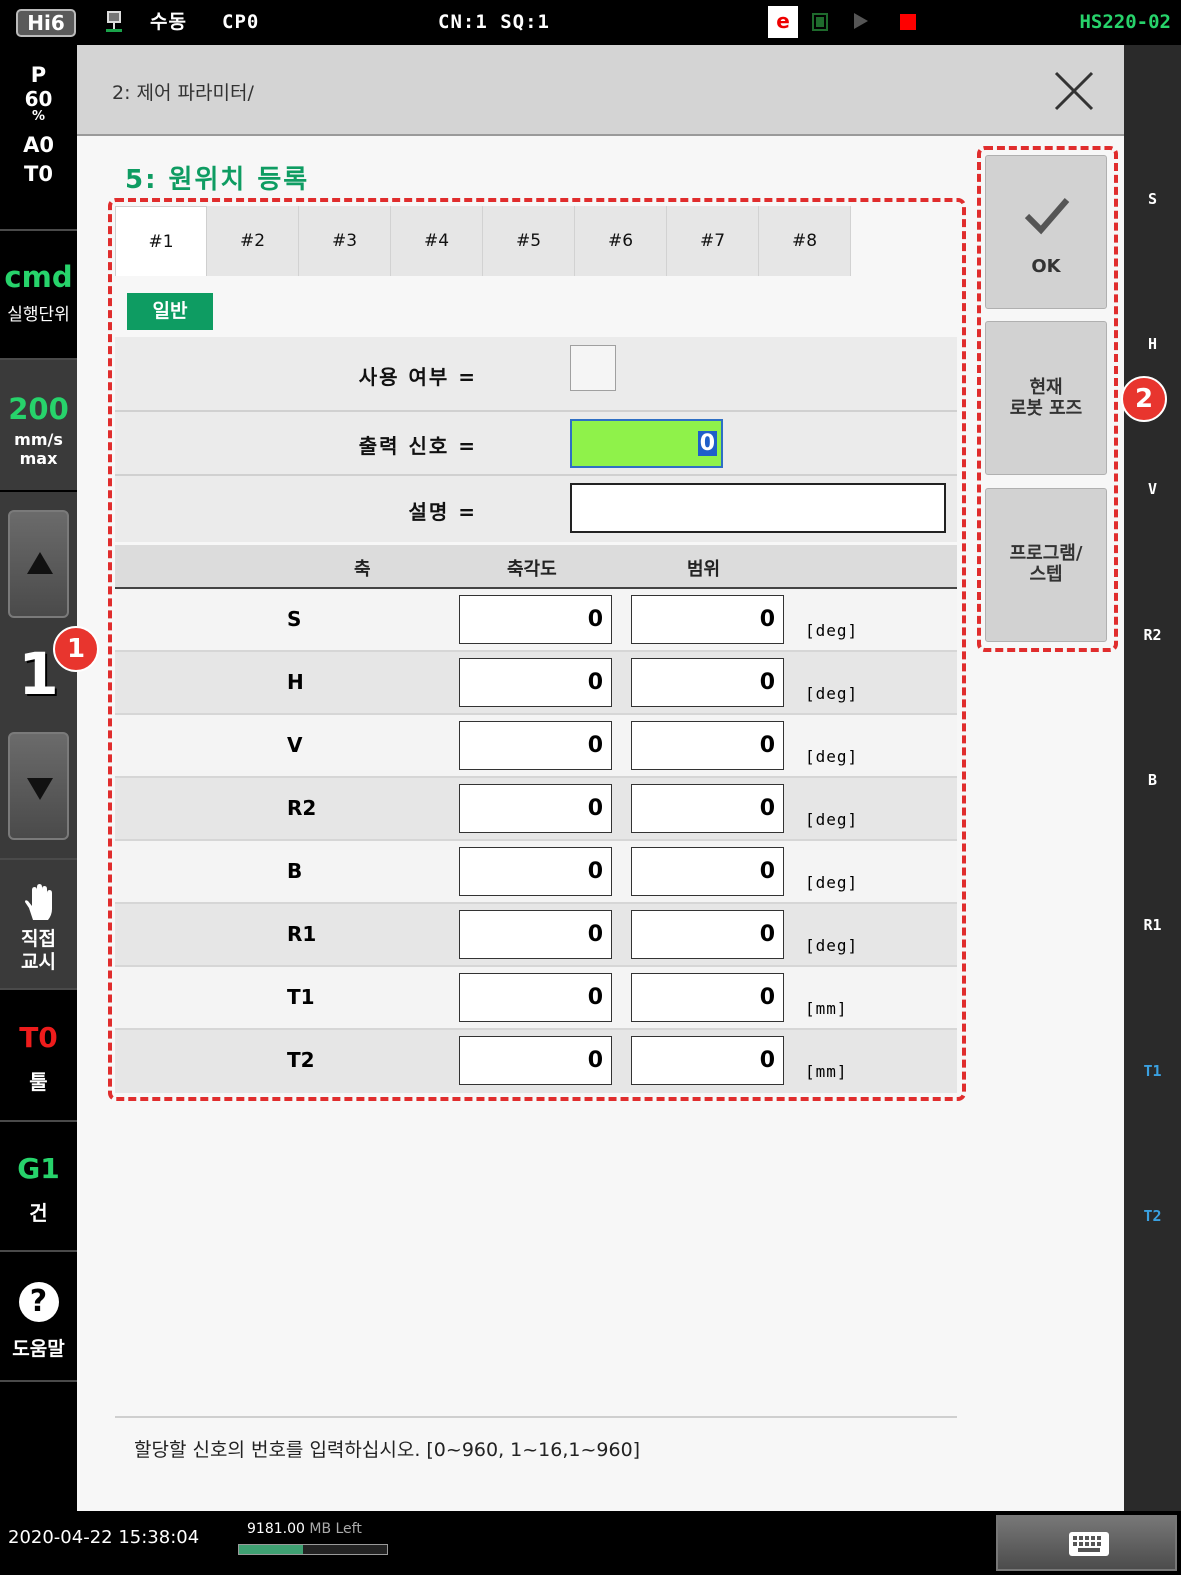 The width and height of the screenshot is (1181, 1575). I want to click on speed-button: 200 mm/s max, so click(38, 425).